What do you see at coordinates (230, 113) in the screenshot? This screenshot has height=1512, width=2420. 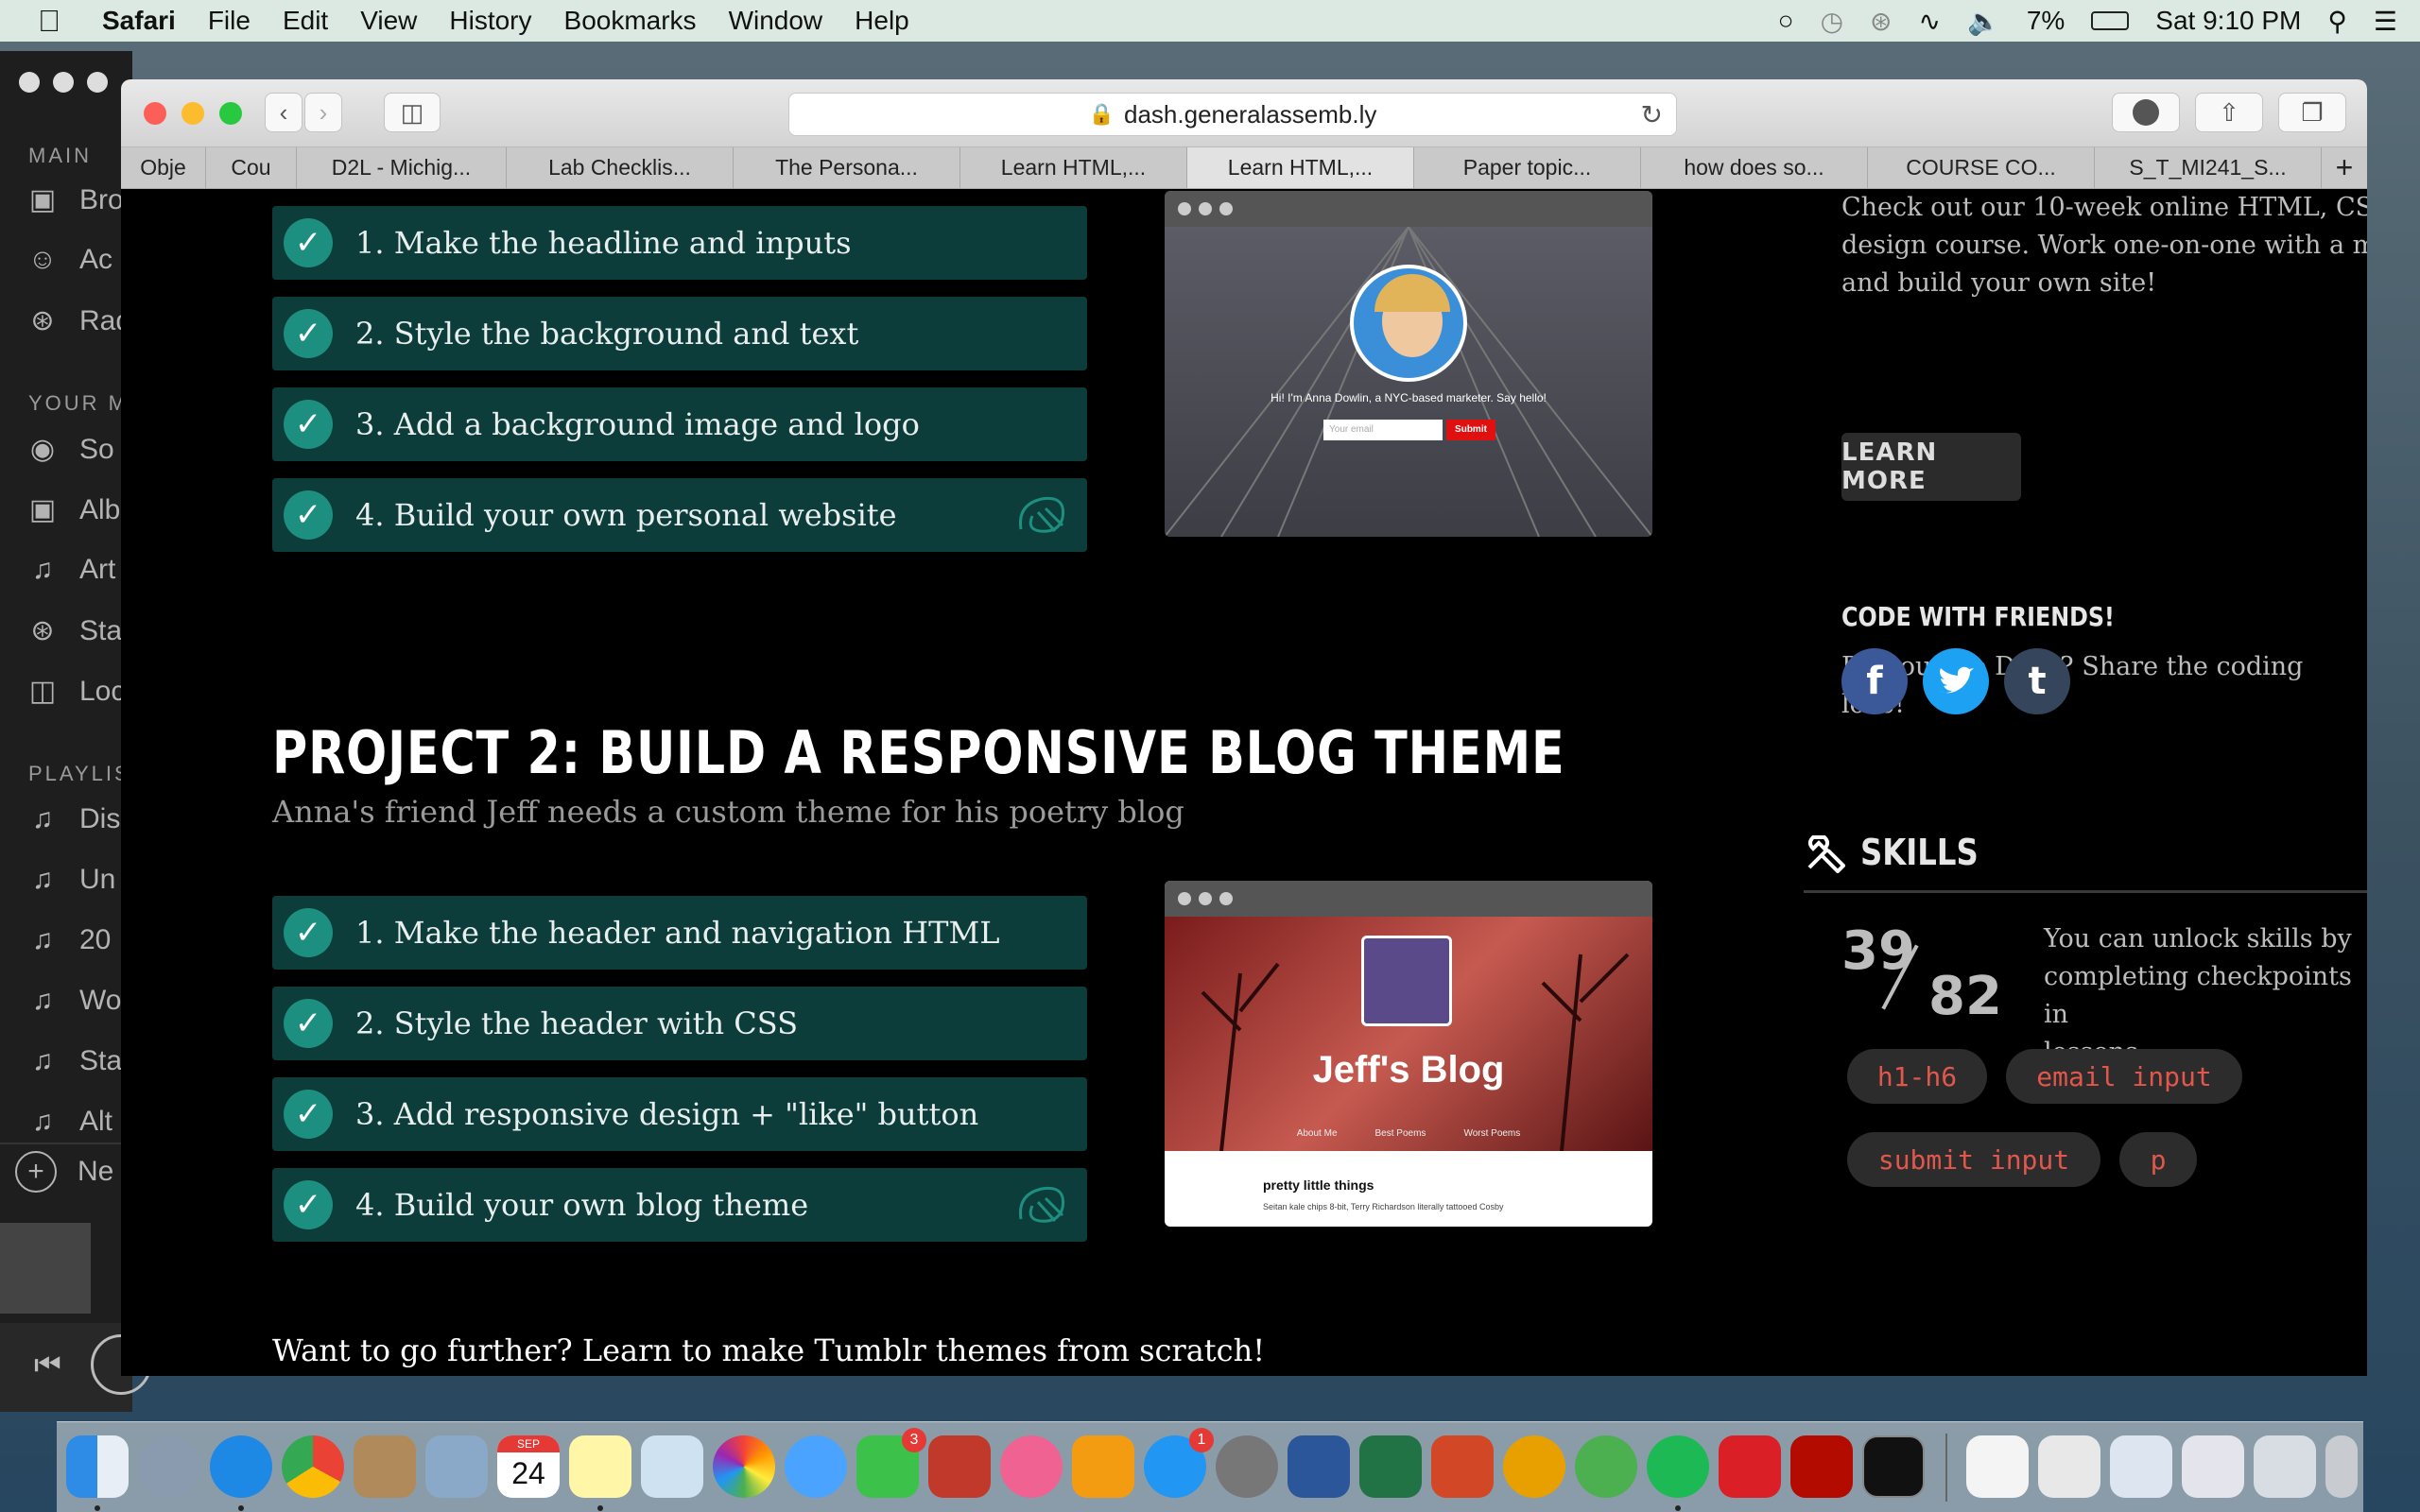 I see `zoom-window-button` at bounding box center [230, 113].